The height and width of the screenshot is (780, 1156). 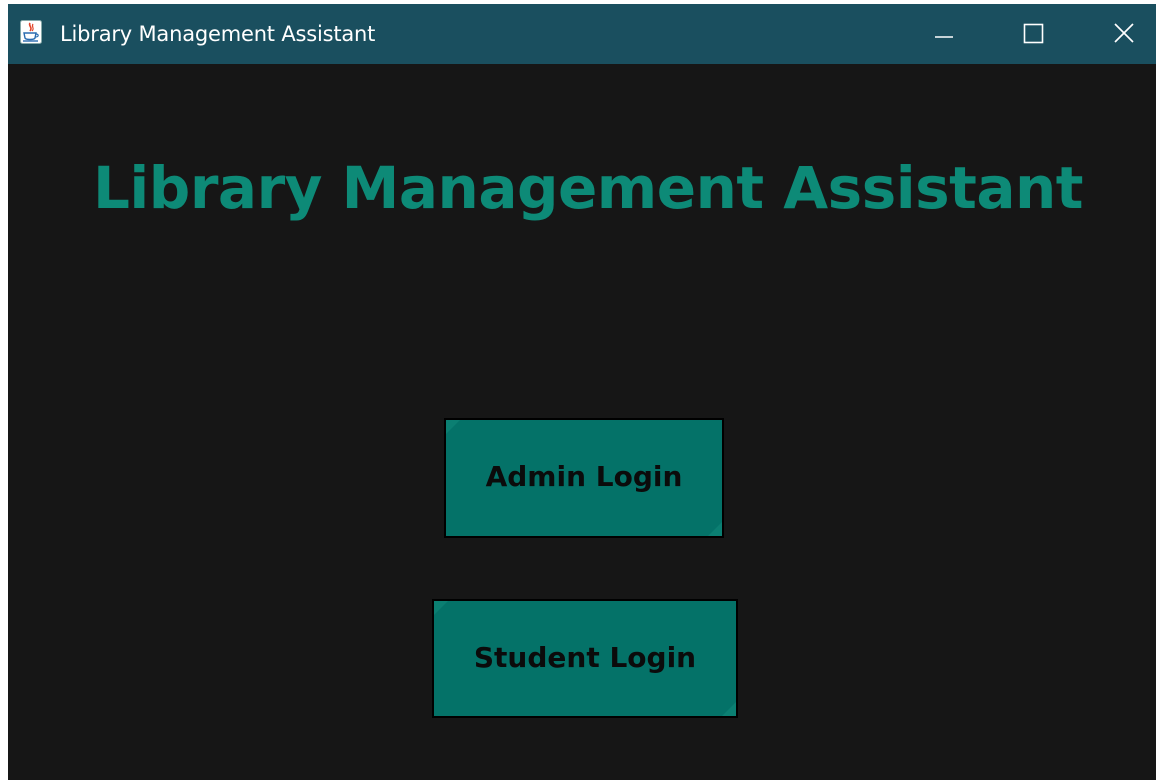 I want to click on title-bar: Library Management Assistant, so click(x=582, y=34).